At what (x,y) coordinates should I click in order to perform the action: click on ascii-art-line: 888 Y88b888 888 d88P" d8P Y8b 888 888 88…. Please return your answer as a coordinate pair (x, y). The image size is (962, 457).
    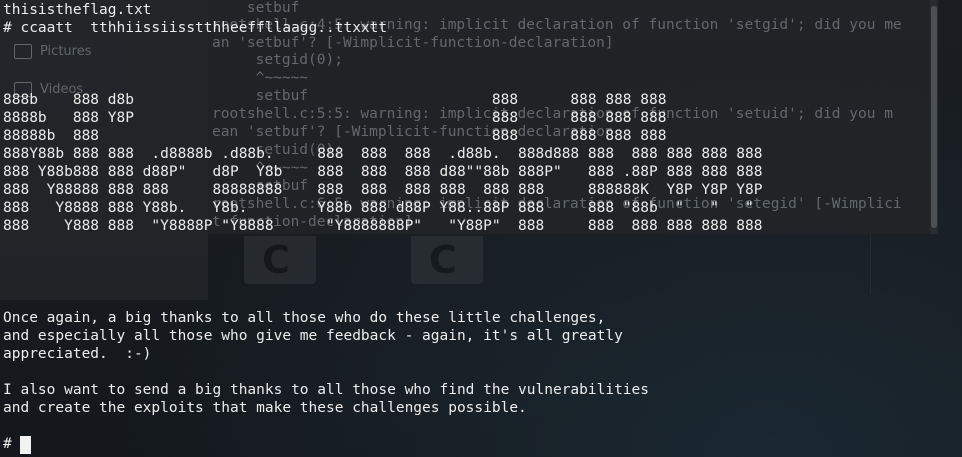
    Looking at the image, I should click on (383, 172).